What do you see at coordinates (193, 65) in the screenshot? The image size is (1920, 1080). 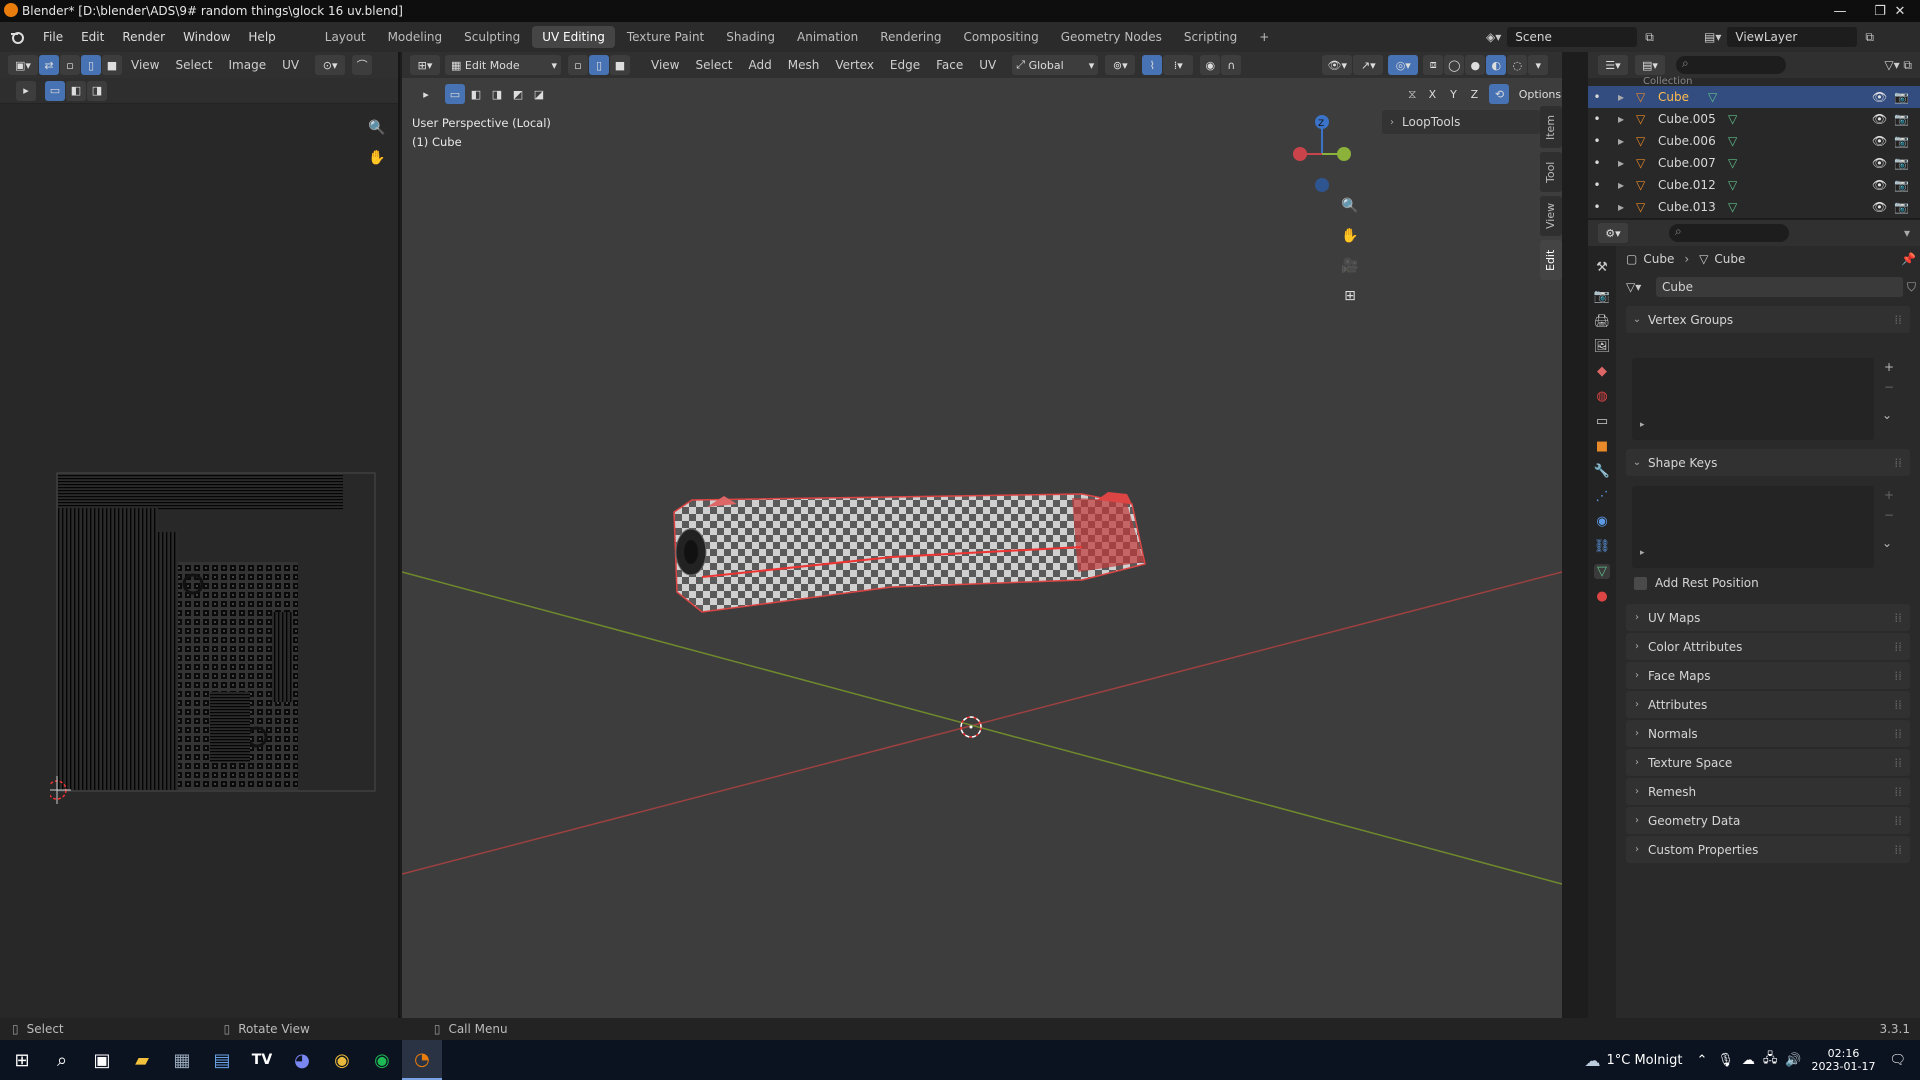 I see `uv-menu-select: Select` at bounding box center [193, 65].